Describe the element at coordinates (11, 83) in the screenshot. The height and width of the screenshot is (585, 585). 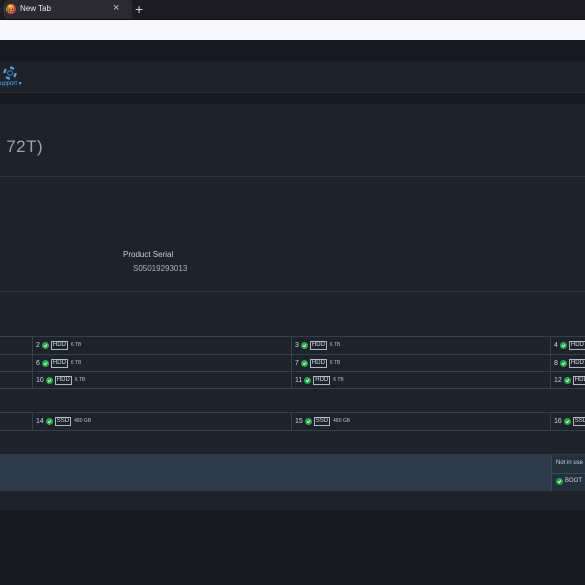
I see `support-menu: upport ▾` at that location.